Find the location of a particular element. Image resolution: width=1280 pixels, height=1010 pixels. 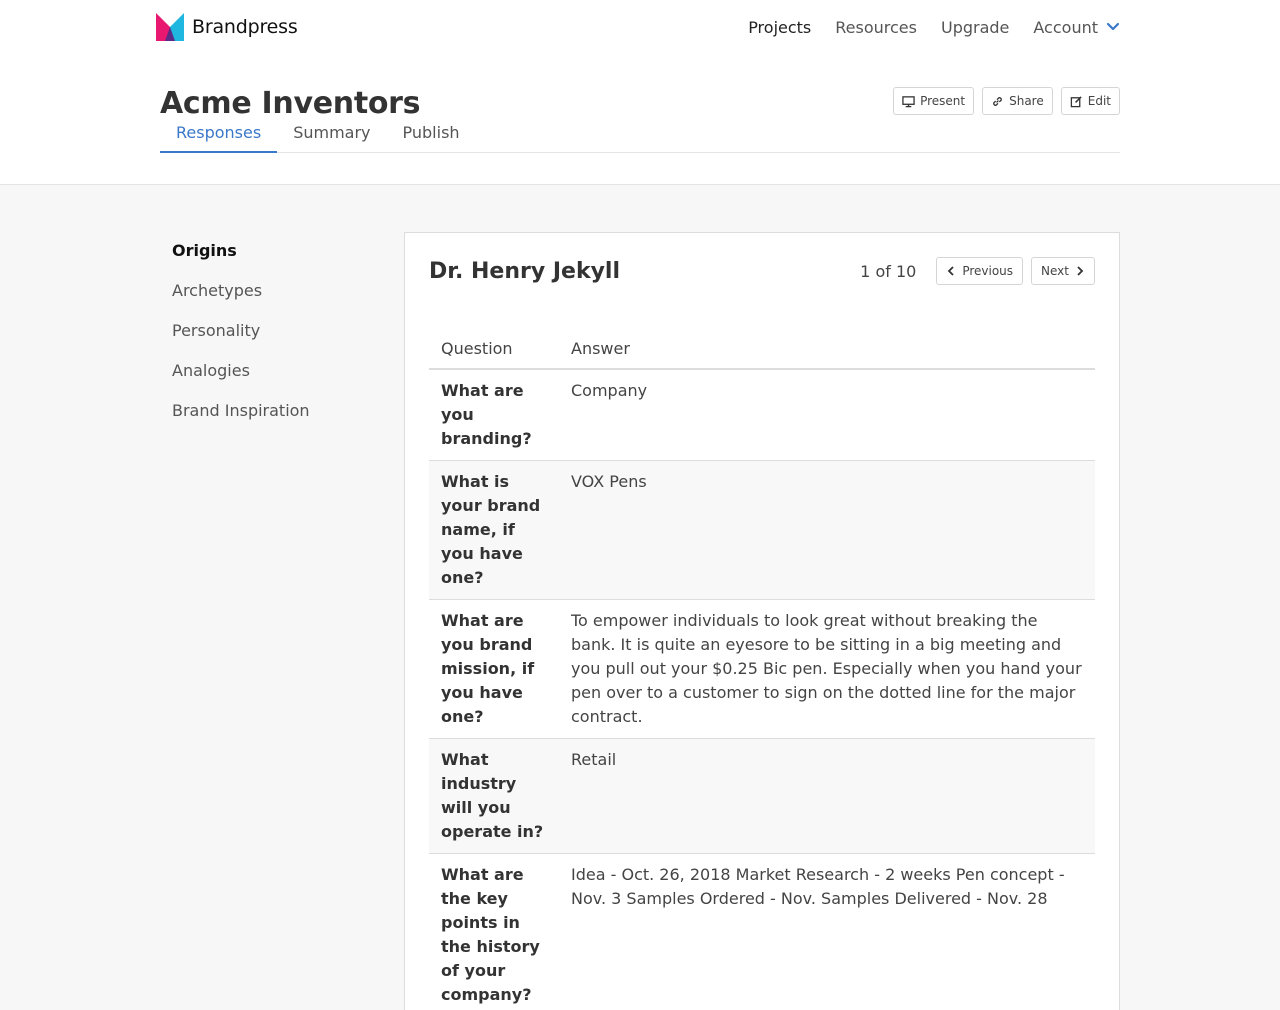

previous-button: Previous is located at coordinates (980, 271).